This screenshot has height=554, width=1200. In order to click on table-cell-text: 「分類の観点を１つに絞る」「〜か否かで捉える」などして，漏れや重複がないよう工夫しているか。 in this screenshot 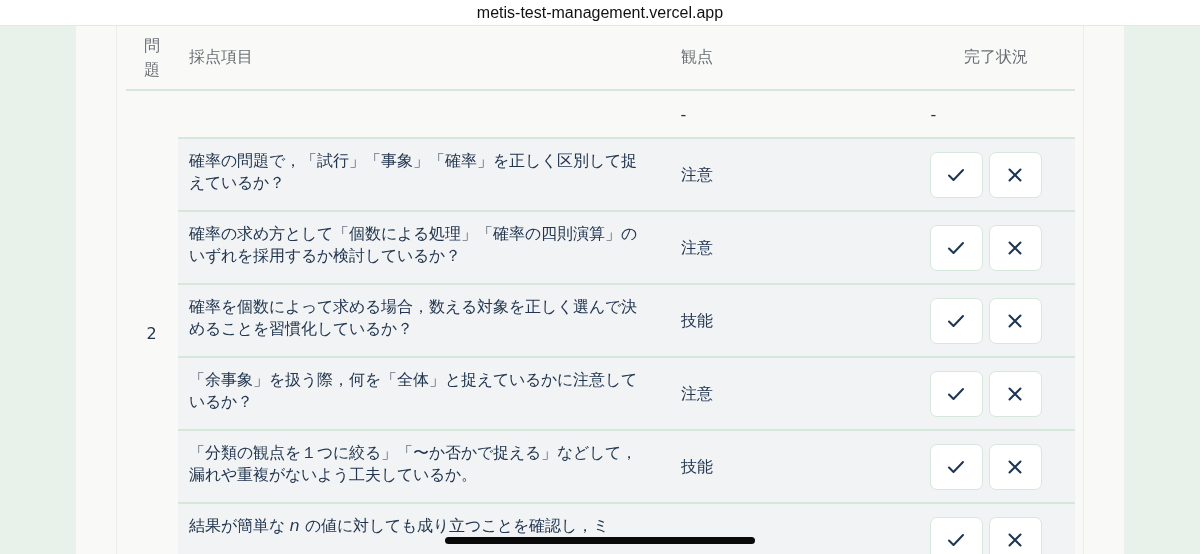, I will do `click(413, 464)`.